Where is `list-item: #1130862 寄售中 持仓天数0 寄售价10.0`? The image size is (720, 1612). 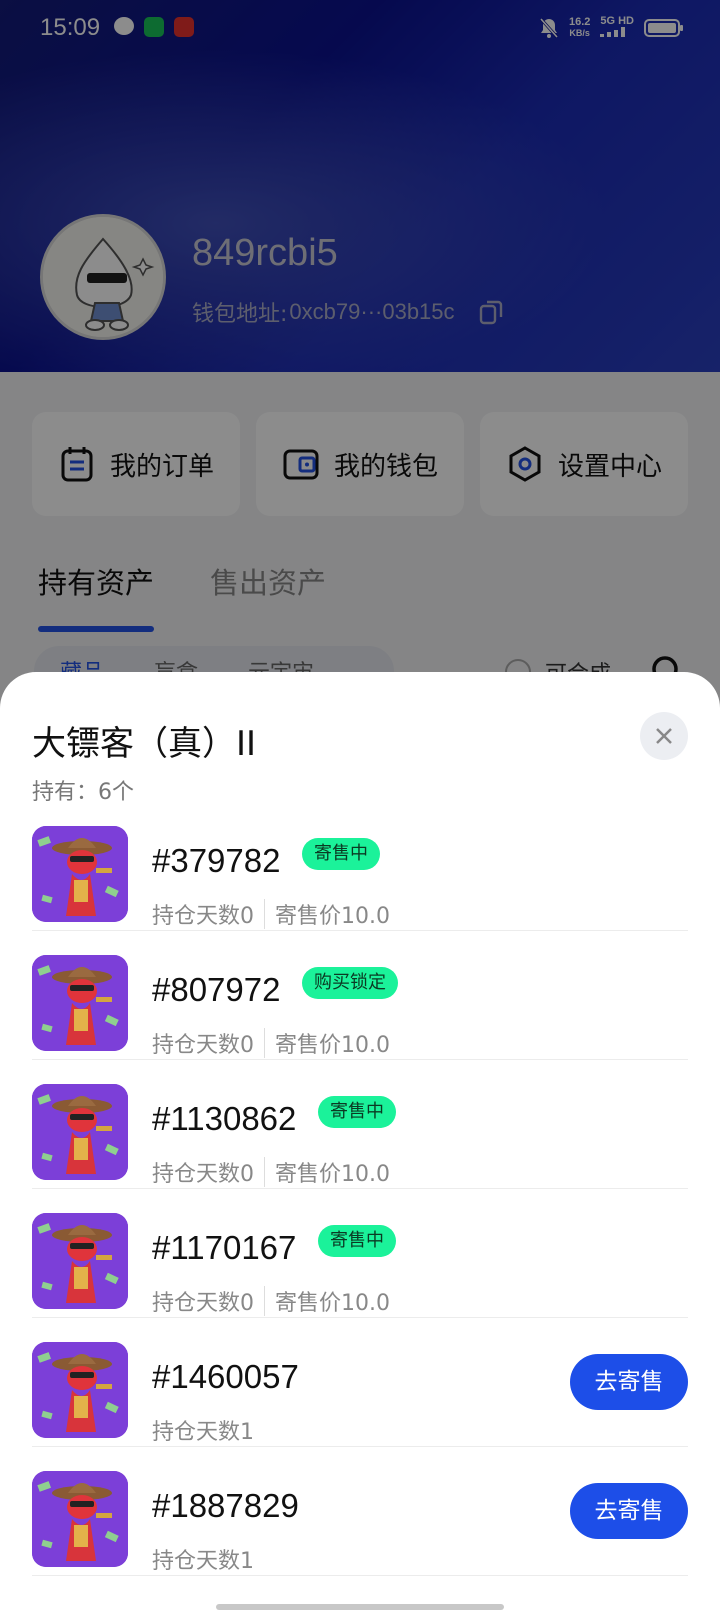 list-item: #1130862 寄售中 持仓天数0 寄售价10.0 is located at coordinates (360, 1124).